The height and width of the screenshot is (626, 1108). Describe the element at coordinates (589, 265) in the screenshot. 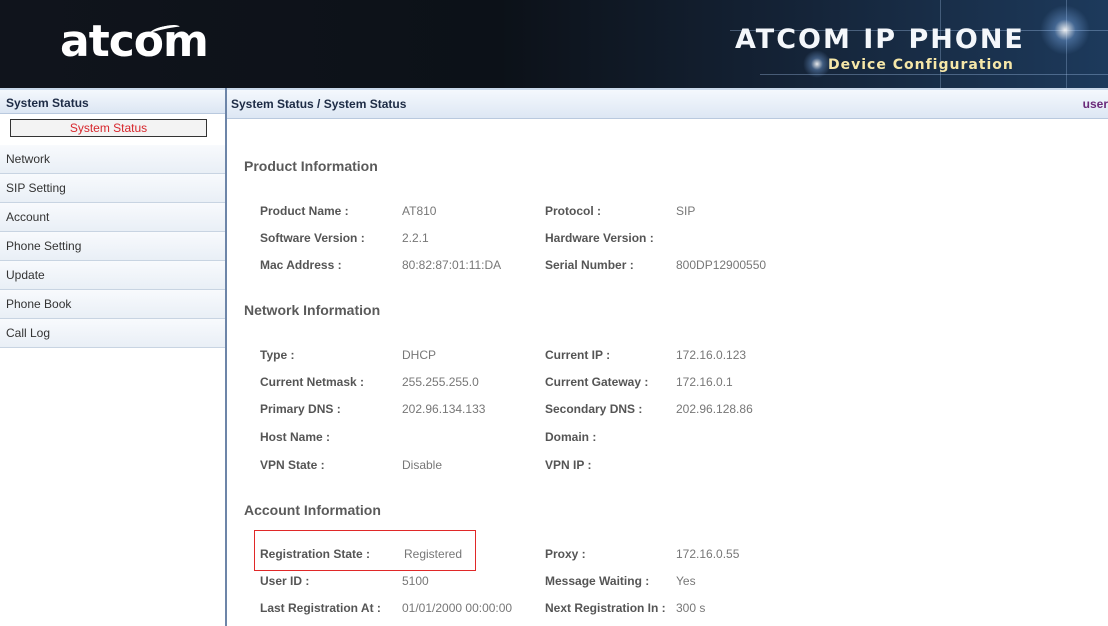

I see `serial-number-label: Serial Number :` at that location.